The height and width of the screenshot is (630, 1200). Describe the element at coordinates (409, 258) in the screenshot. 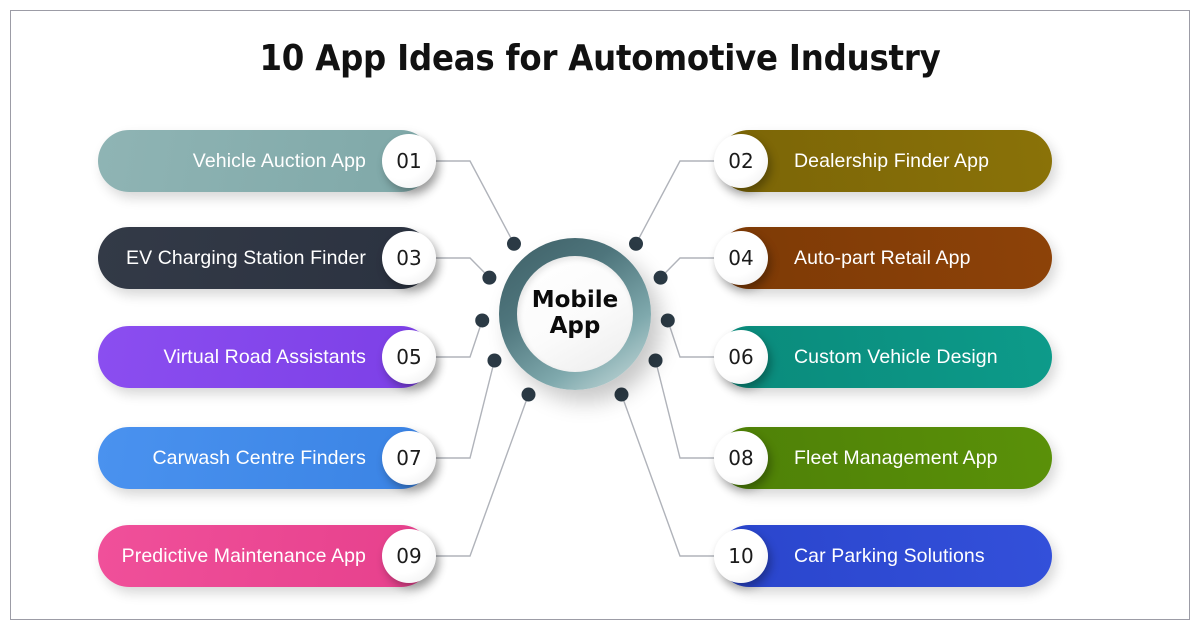

I see `idea-number-badge-03: 03` at that location.